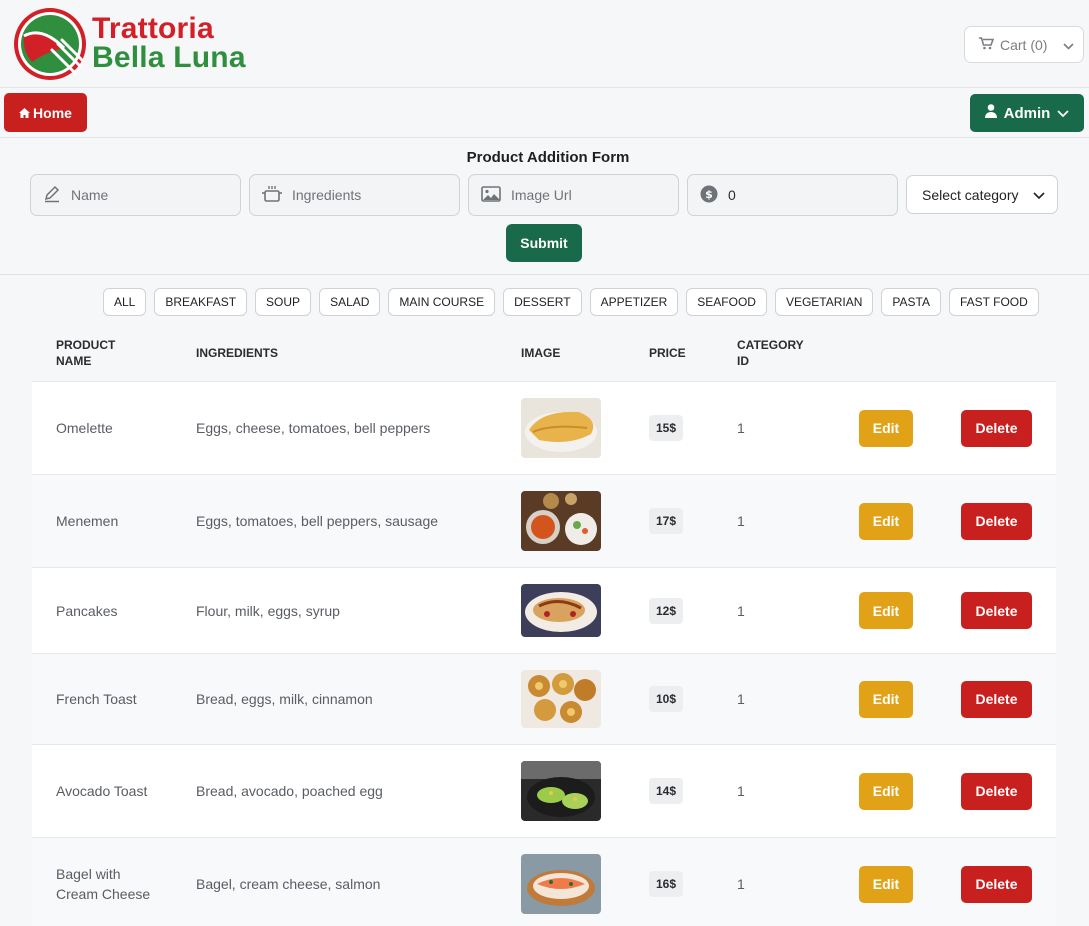 This screenshot has width=1089, height=926. I want to click on category-filter-breakfast: BREAKFAST, so click(201, 302).